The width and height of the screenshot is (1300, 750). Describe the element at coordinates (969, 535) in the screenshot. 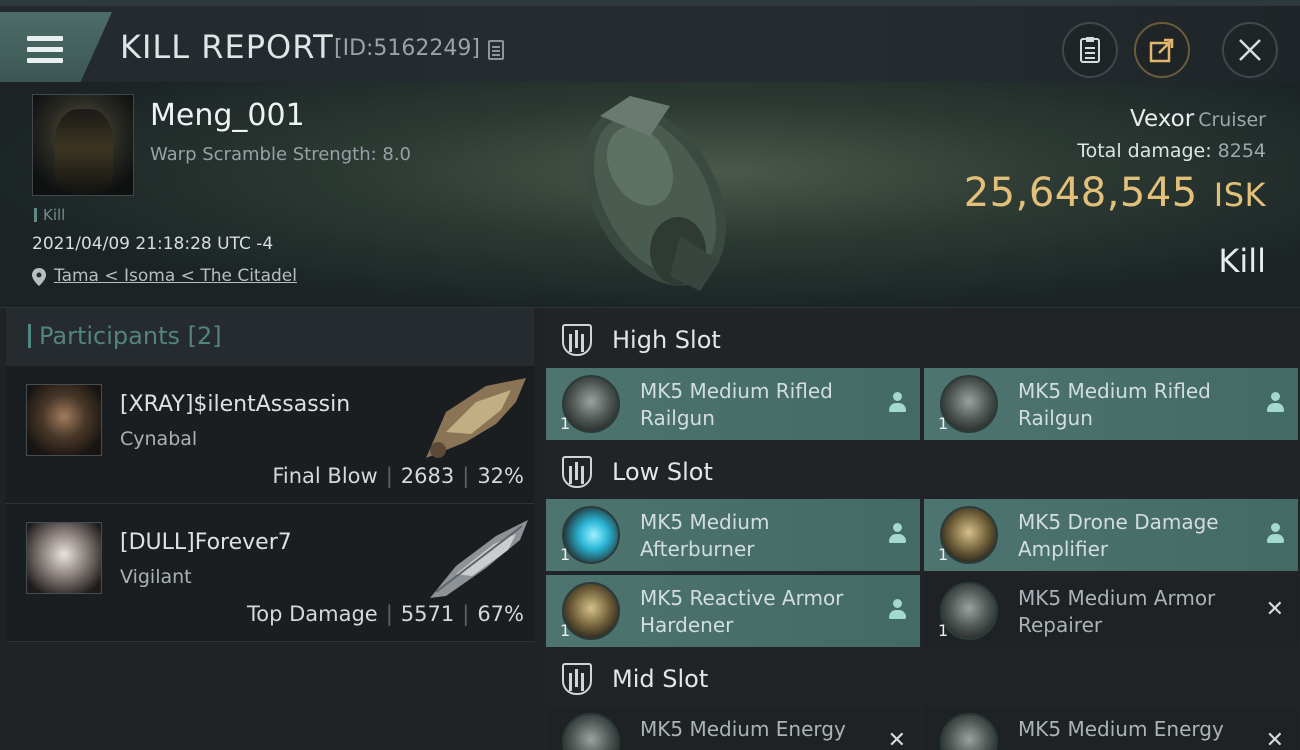

I see `drone-amplifier-icon` at that location.